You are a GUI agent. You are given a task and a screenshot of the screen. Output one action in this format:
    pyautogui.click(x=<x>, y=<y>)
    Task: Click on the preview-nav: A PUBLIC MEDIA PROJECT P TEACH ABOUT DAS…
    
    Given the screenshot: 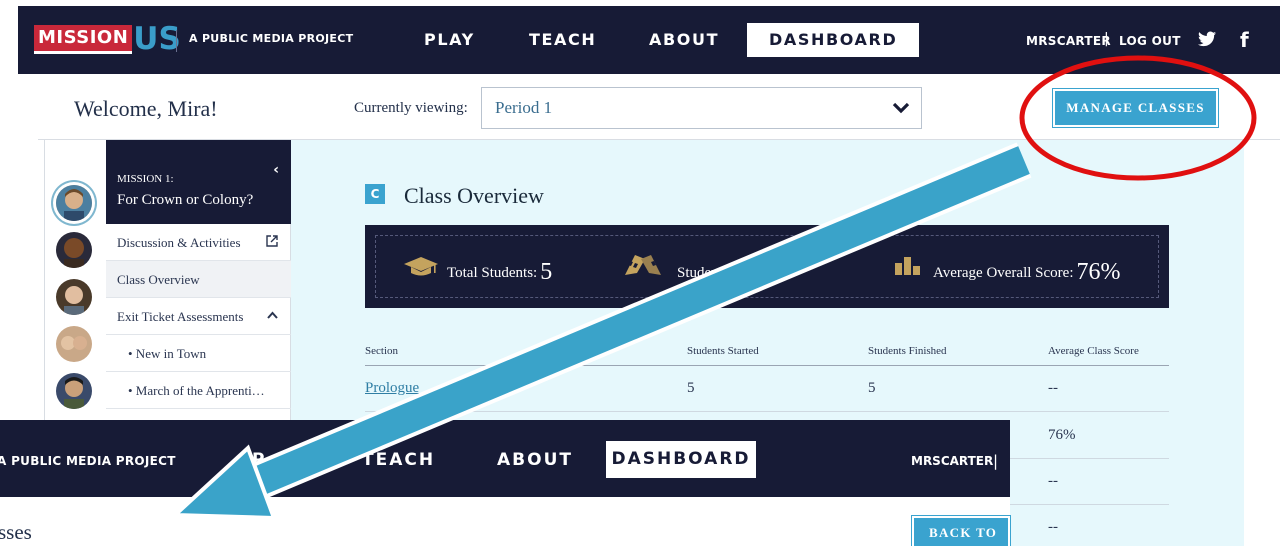 What is the action you would take?
    pyautogui.click(x=505, y=458)
    